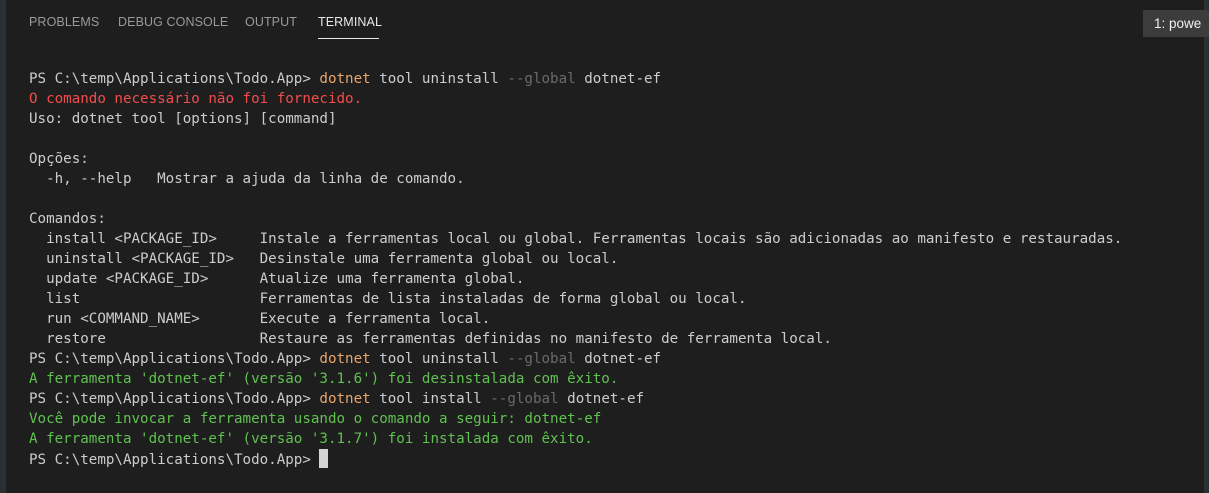 The width and height of the screenshot is (1209, 493). Describe the element at coordinates (196, 99) in the screenshot. I see `line-text: O comando necessário não foi fornecido.` at that location.